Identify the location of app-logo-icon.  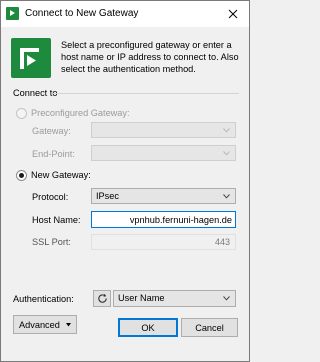
(12, 13).